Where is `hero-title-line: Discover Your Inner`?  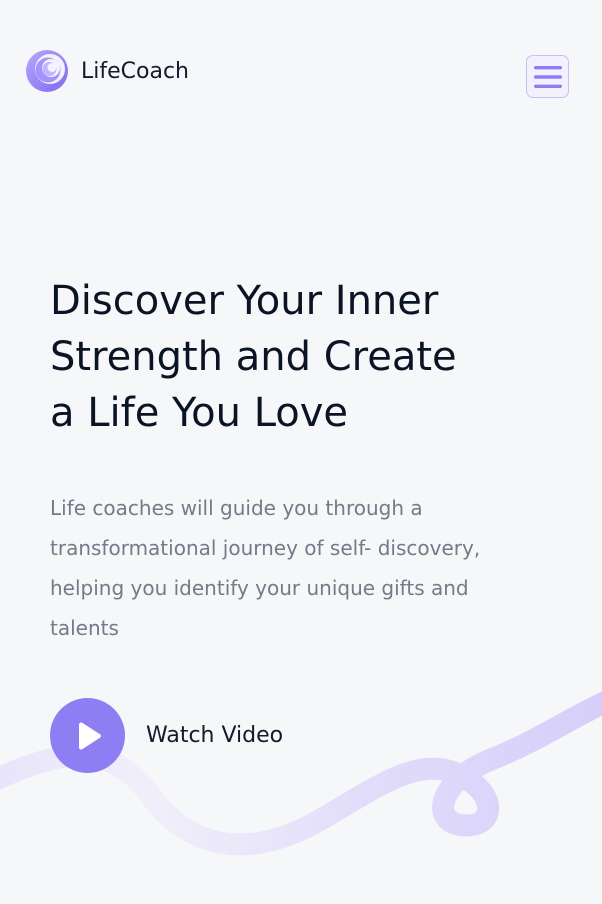 hero-title-line: Discover Your Inner is located at coordinates (244, 301).